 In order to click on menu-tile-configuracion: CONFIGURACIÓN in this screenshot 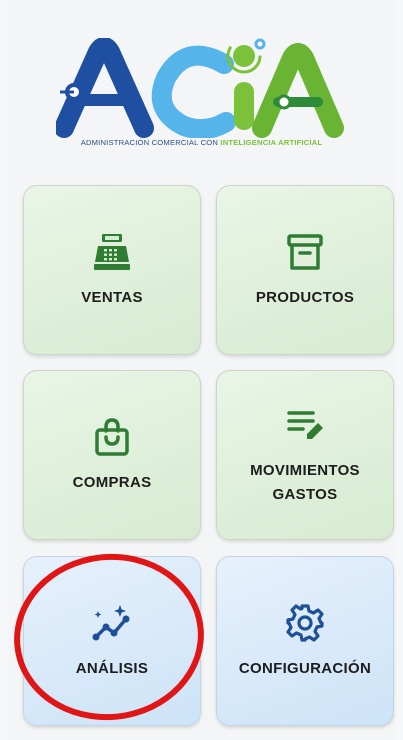, I will do `click(305, 641)`.